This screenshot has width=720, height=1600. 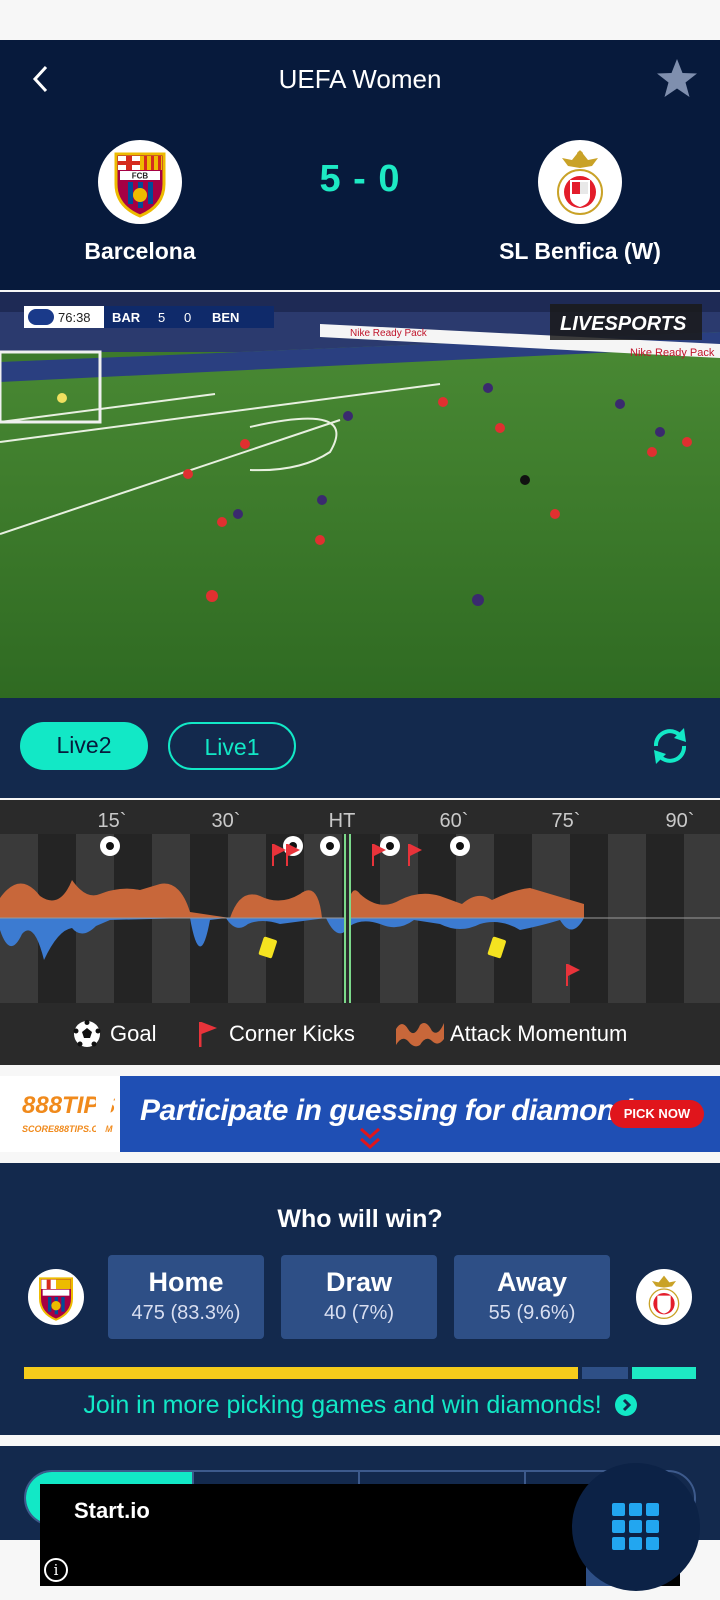 What do you see at coordinates (140, 185) in the screenshot?
I see `barcelona-crest-icon: FCB` at bounding box center [140, 185].